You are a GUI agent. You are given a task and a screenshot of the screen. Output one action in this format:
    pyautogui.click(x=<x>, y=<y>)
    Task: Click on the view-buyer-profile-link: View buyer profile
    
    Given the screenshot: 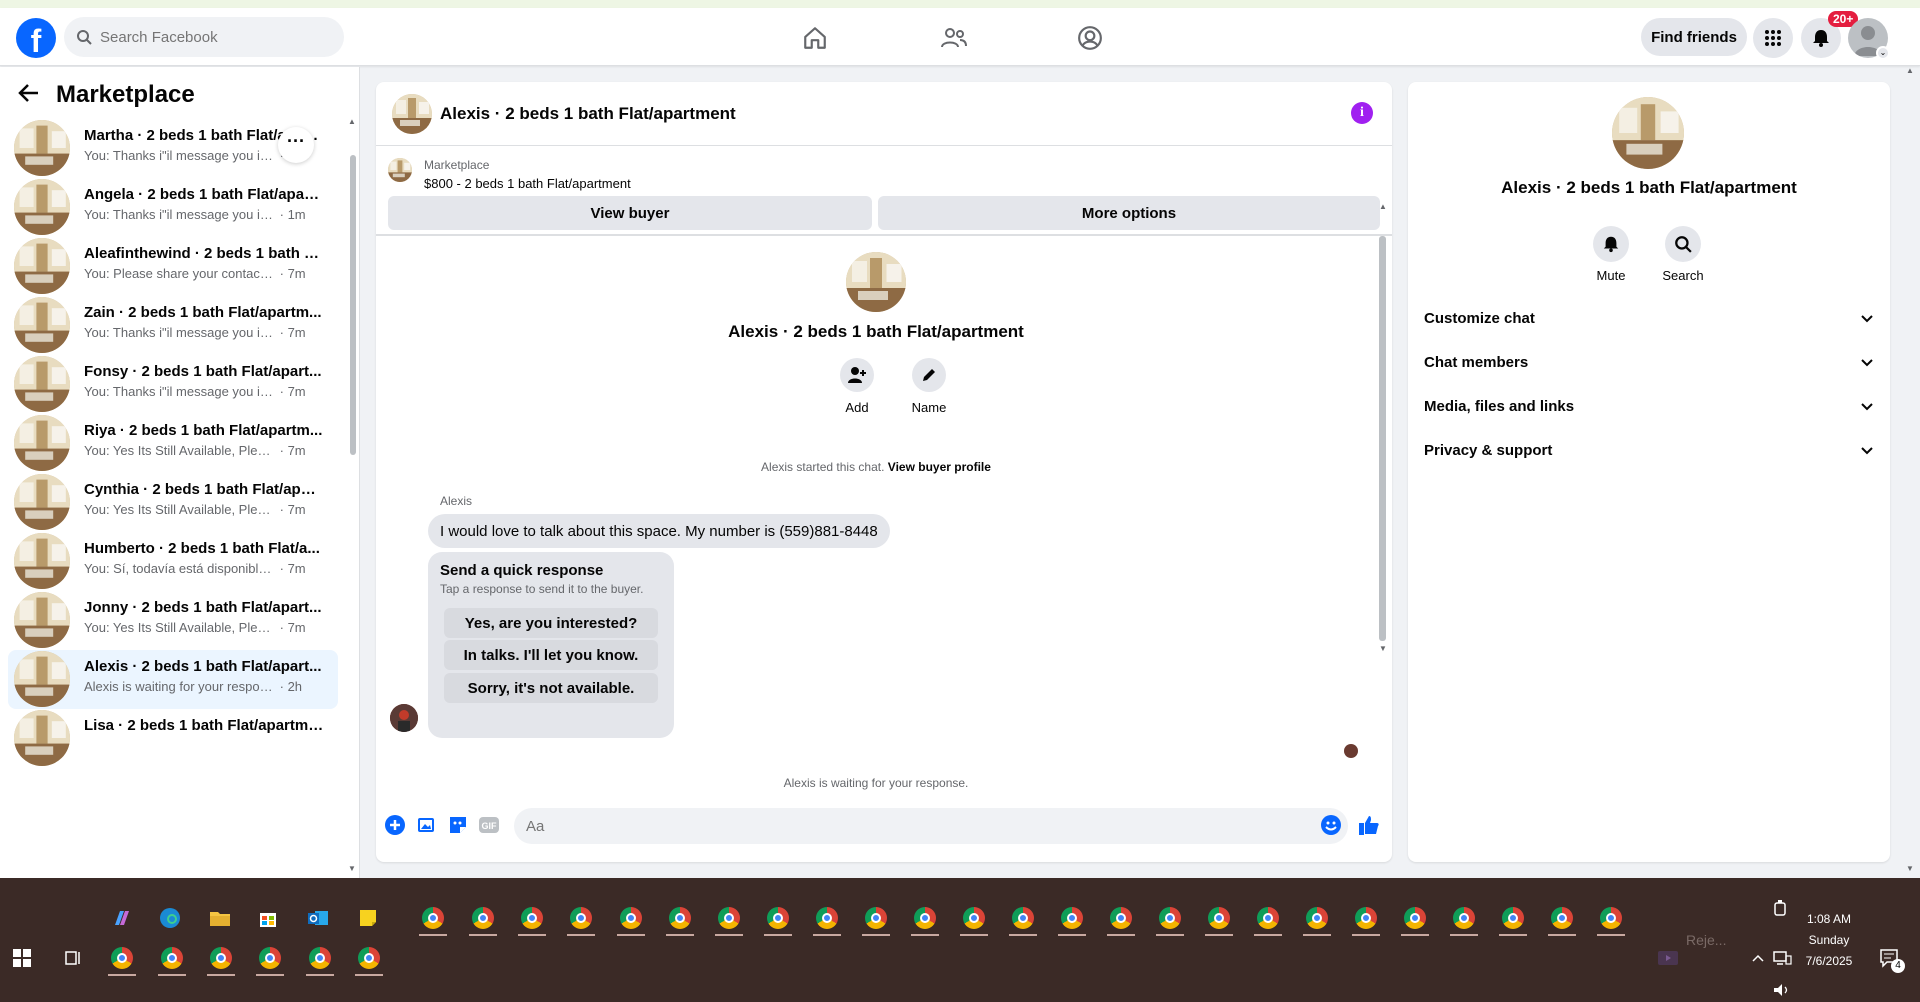 What is the action you would take?
    pyautogui.click(x=939, y=467)
    